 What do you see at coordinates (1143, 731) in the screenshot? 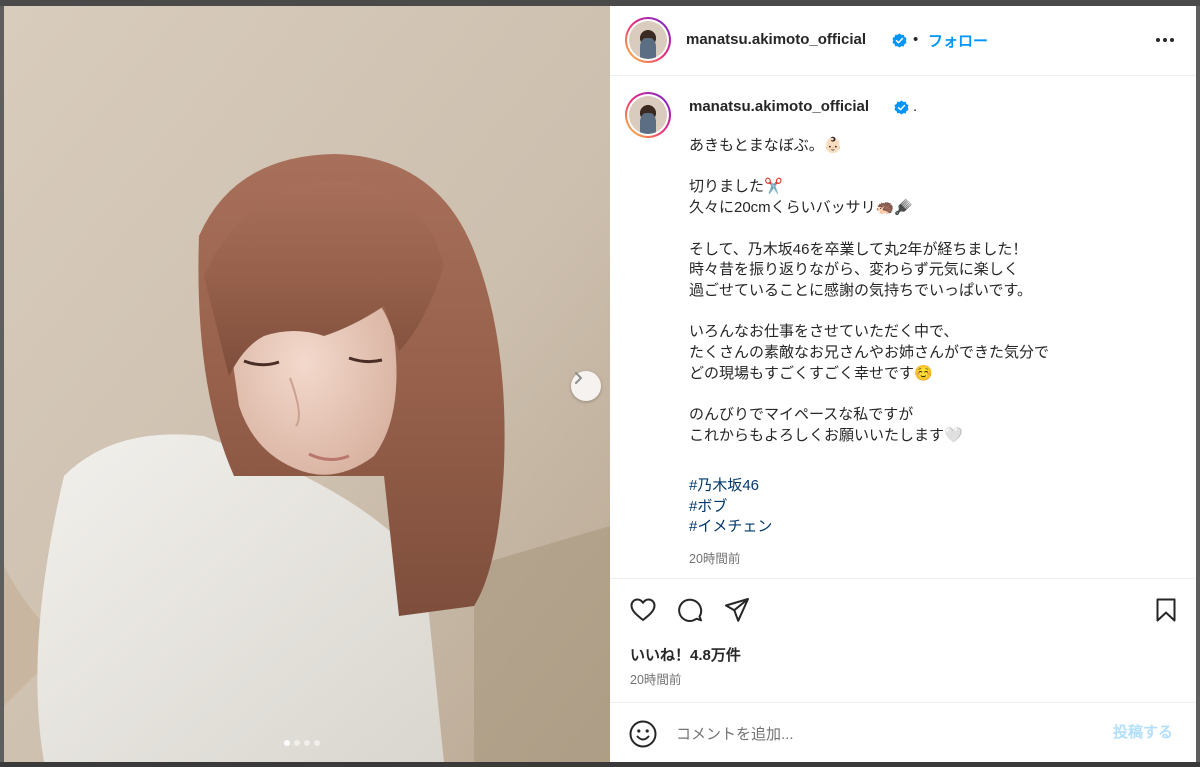
I see `post-comment-button: 投稿する` at bounding box center [1143, 731].